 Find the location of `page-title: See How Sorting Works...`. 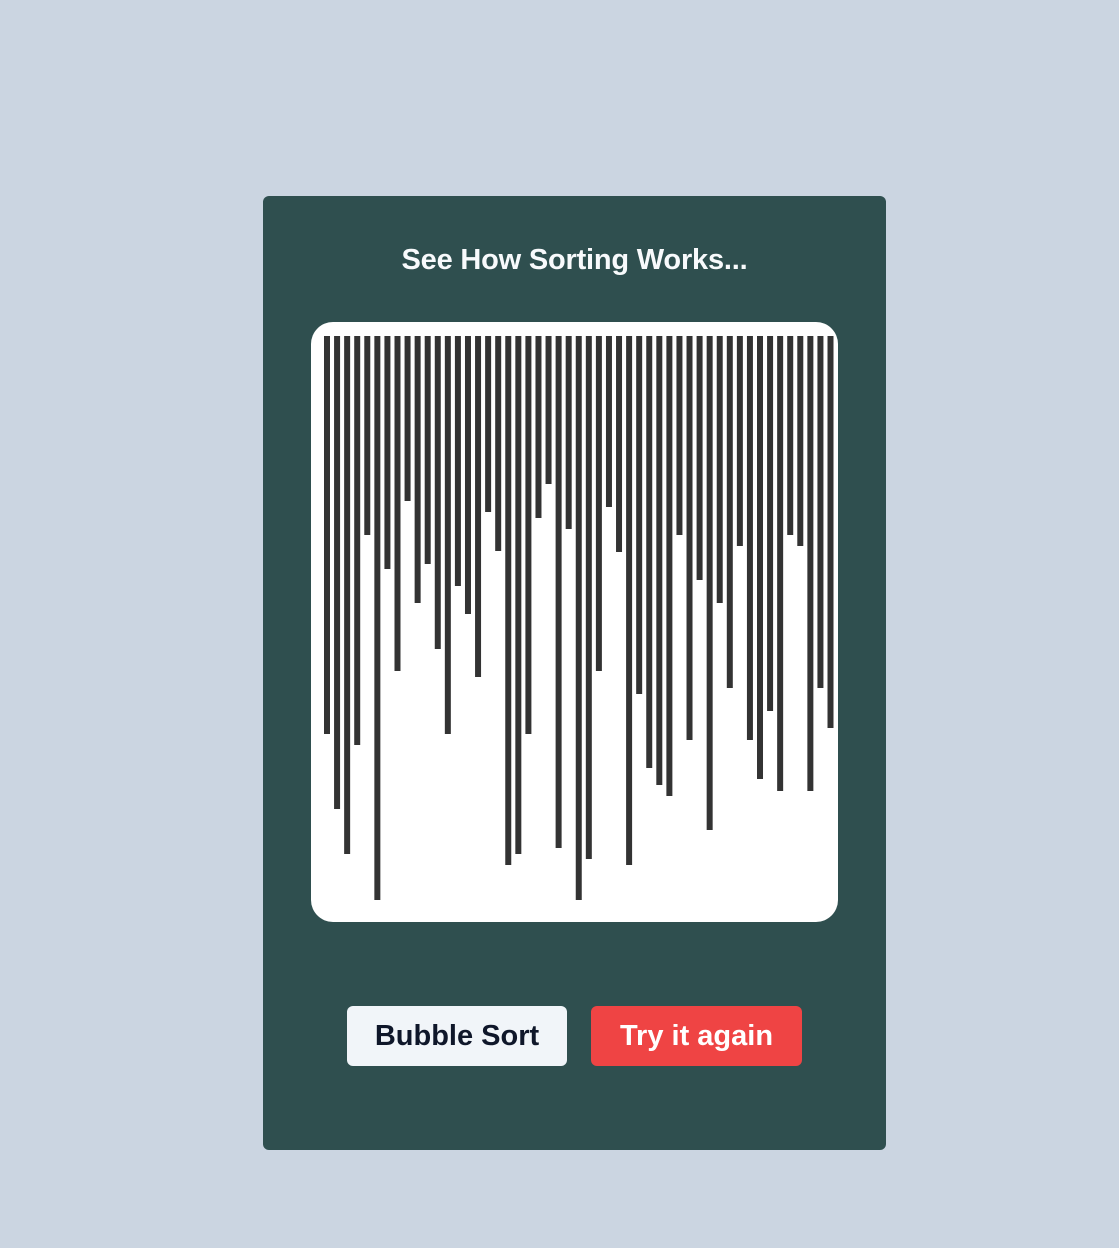

page-title: See How Sorting Works... is located at coordinates (574, 260).